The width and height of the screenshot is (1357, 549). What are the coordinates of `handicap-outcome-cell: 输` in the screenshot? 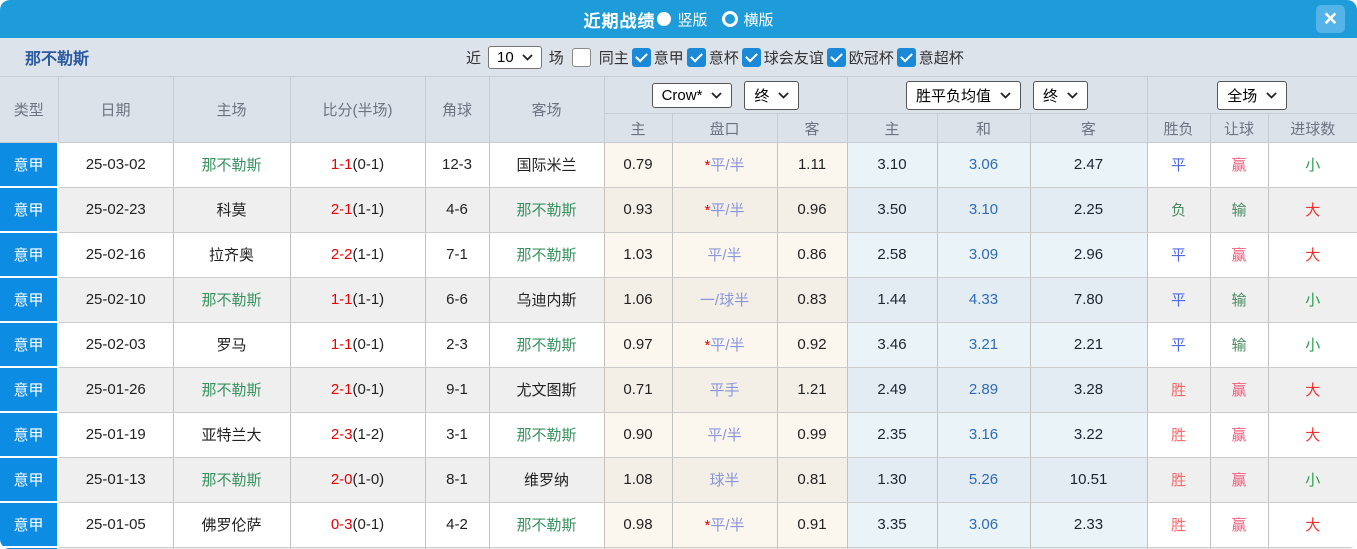 It's located at (1239, 345).